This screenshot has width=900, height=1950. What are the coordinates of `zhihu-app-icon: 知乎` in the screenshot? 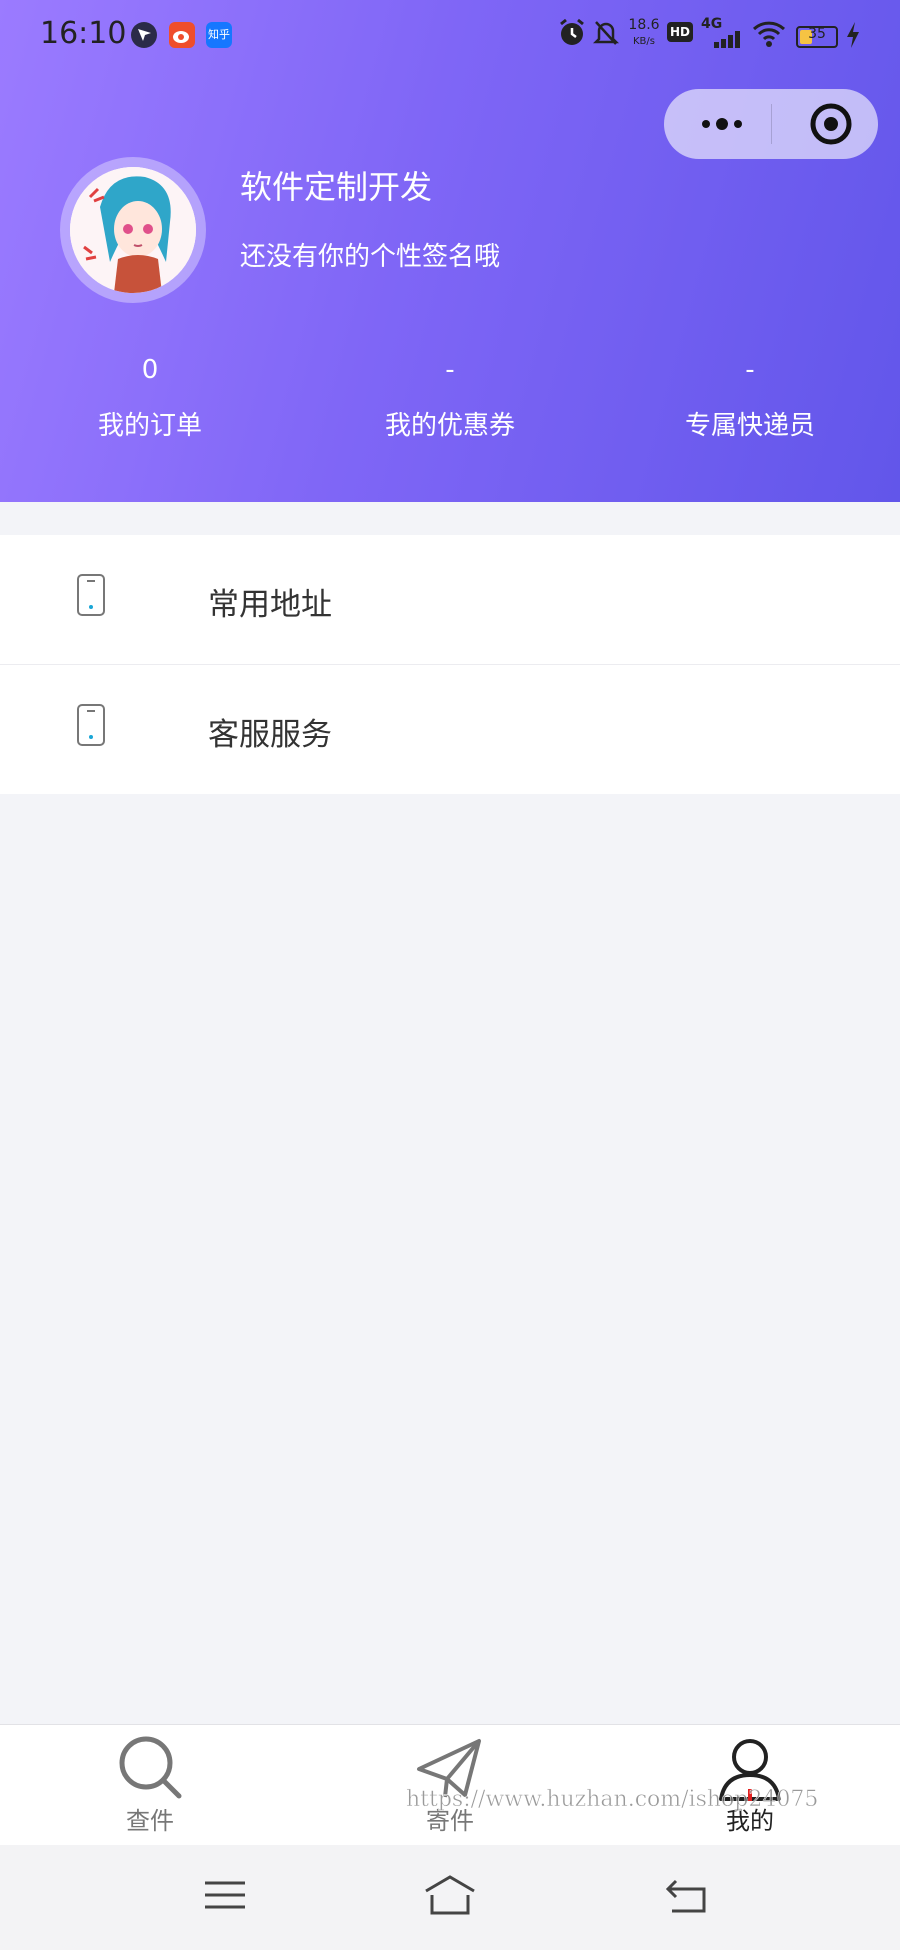 It's located at (219, 35).